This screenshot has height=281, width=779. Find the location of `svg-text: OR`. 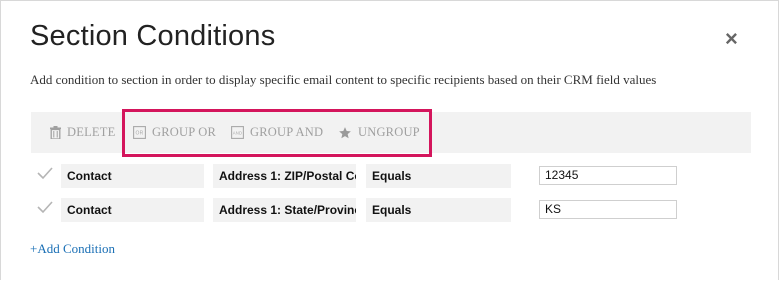

svg-text: OR is located at coordinates (140, 134).